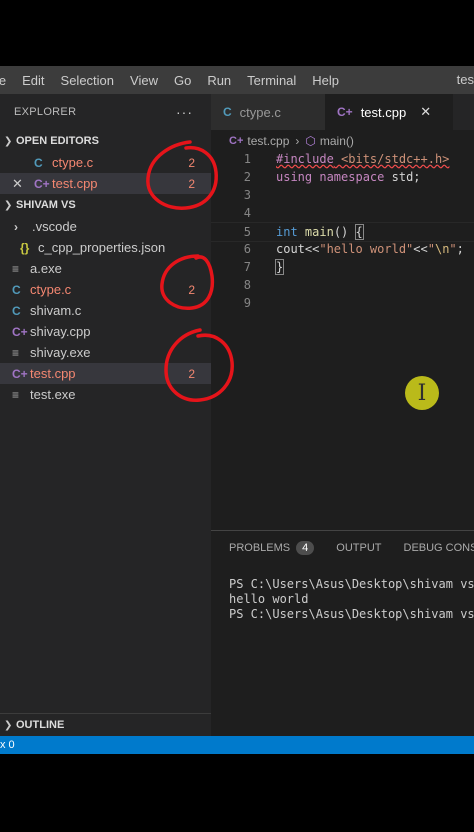 This screenshot has width=474, height=832. Describe the element at coordinates (105, 352) in the screenshot. I see `file-shivay-exe: ≡ shivay.exe` at that location.